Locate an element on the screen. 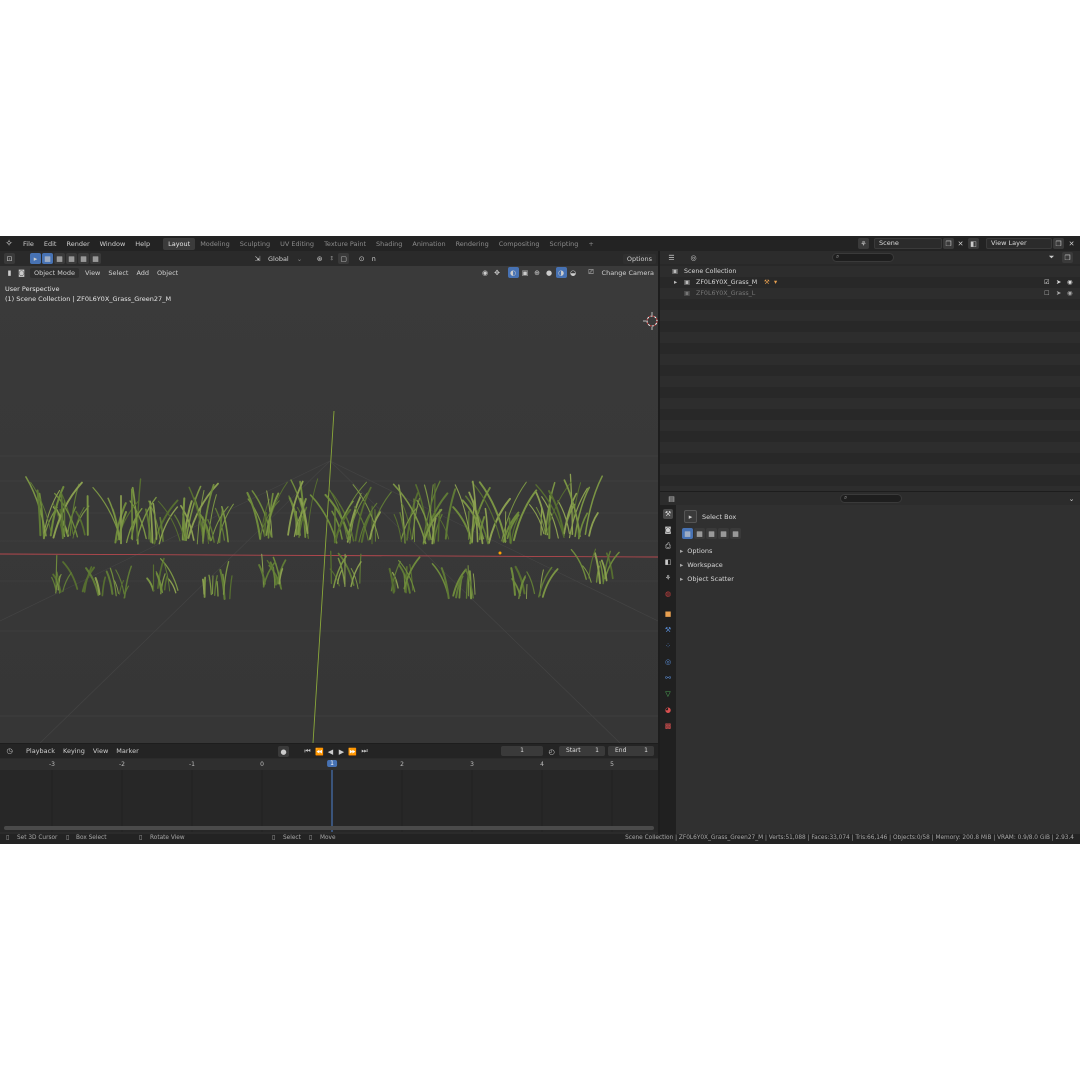 The width and height of the screenshot is (1080, 1080). outliner-row-scene-collection: ▣ Scene Collection is located at coordinates (870, 271).